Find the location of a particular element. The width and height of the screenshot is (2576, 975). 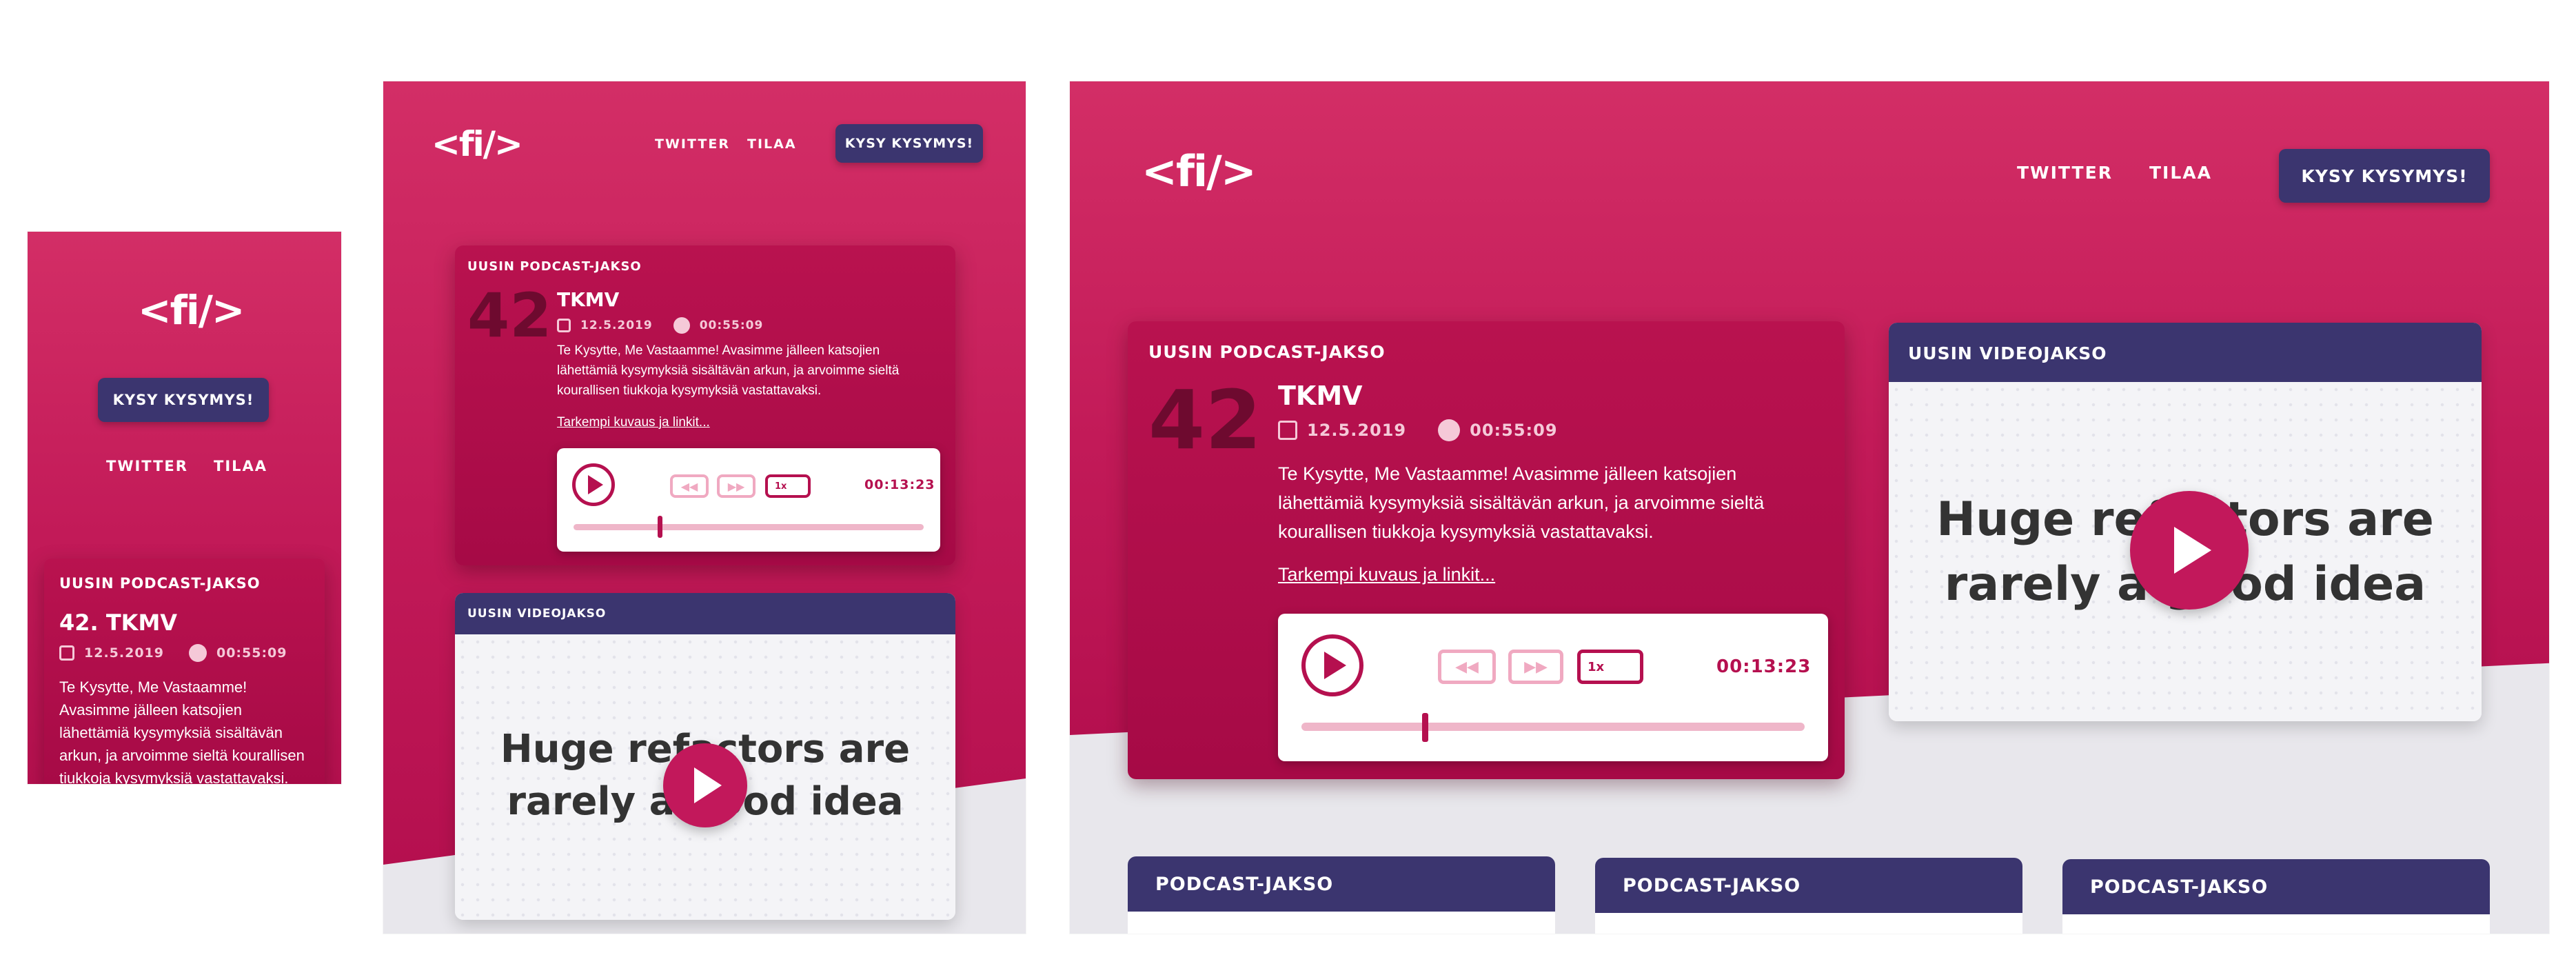

episode-title: 42. TKMV is located at coordinates (118, 623).